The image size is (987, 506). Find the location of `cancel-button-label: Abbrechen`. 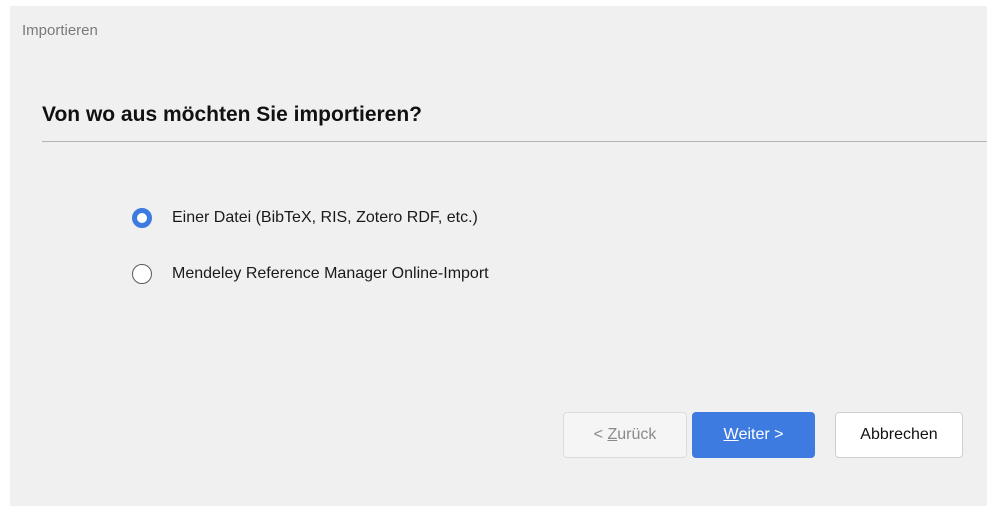

cancel-button-label: Abbrechen is located at coordinates (899, 434).